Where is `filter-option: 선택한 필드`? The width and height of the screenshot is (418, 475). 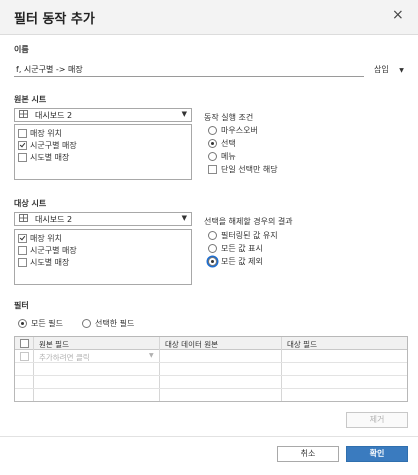 filter-option: 선택한 필드 is located at coordinates (108, 323).